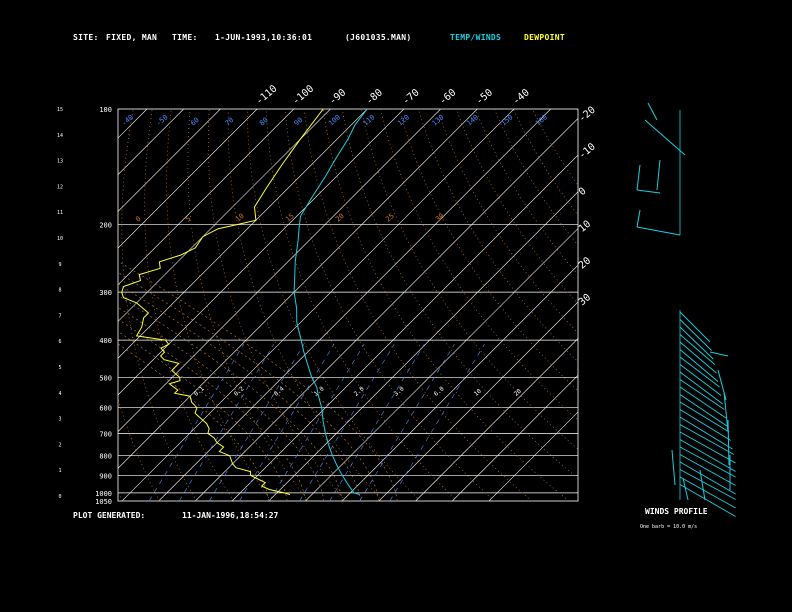  Describe the element at coordinates (199, 391) in the screenshot. I see `mixing-ratio-label: 0.1` at that location.